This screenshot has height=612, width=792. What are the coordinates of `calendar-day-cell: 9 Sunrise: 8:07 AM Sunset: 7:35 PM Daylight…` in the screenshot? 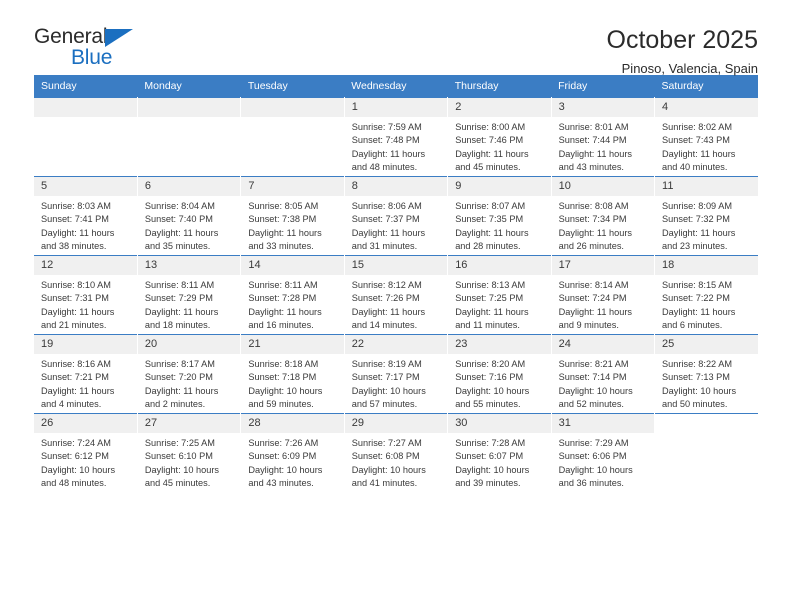 It's located at (499, 216).